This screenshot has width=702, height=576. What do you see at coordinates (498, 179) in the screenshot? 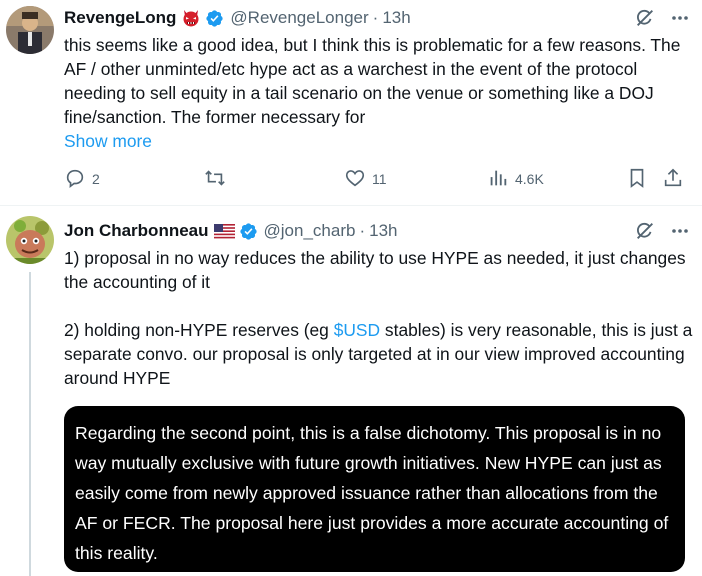
I see `views-icon` at bounding box center [498, 179].